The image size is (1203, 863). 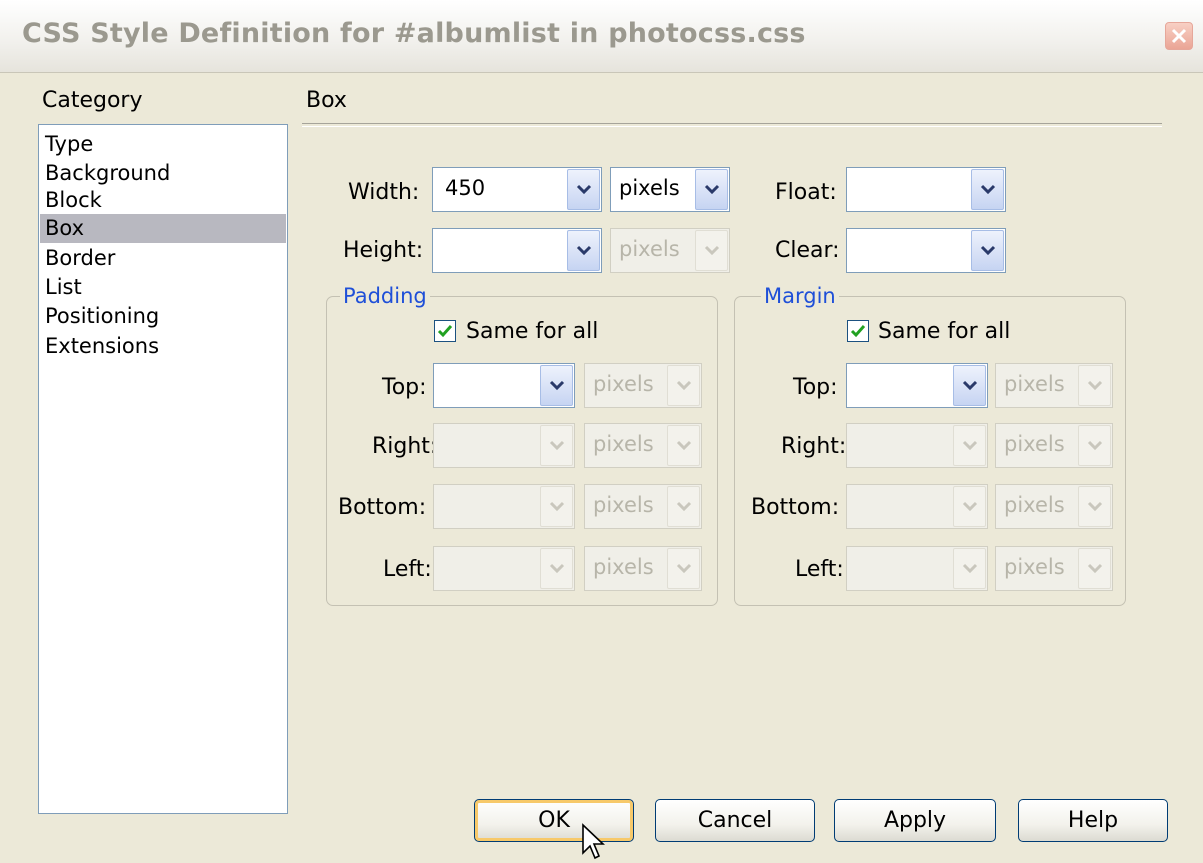 I want to click on width-value: 450, so click(x=465, y=188).